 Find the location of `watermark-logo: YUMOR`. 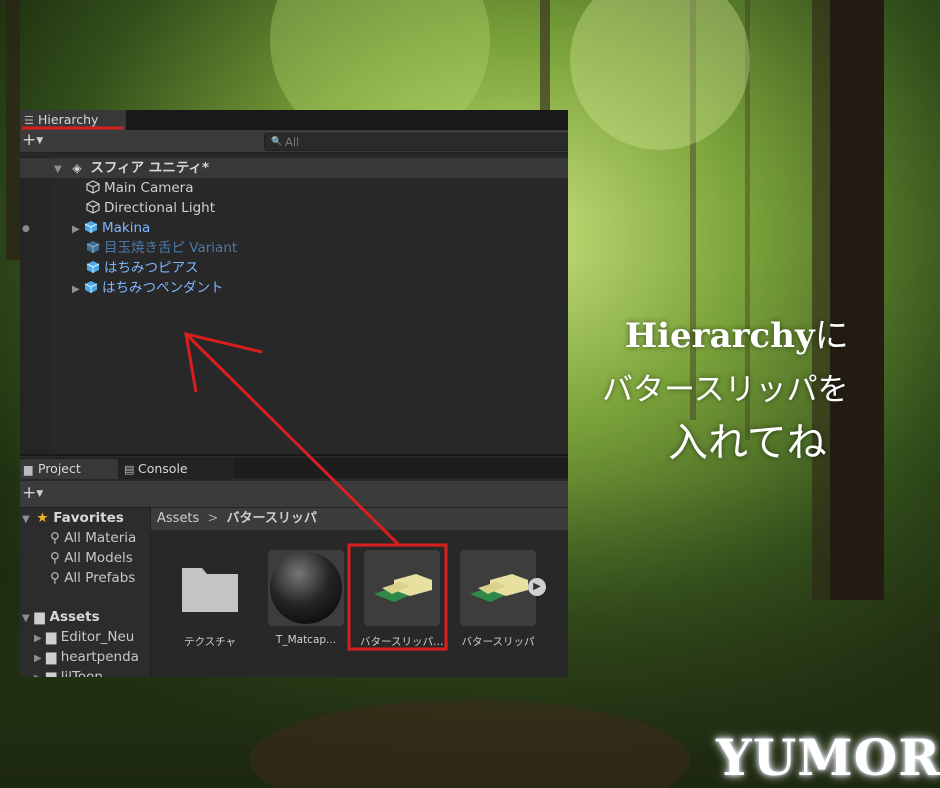

watermark-logo: YUMOR is located at coordinates (828, 757).